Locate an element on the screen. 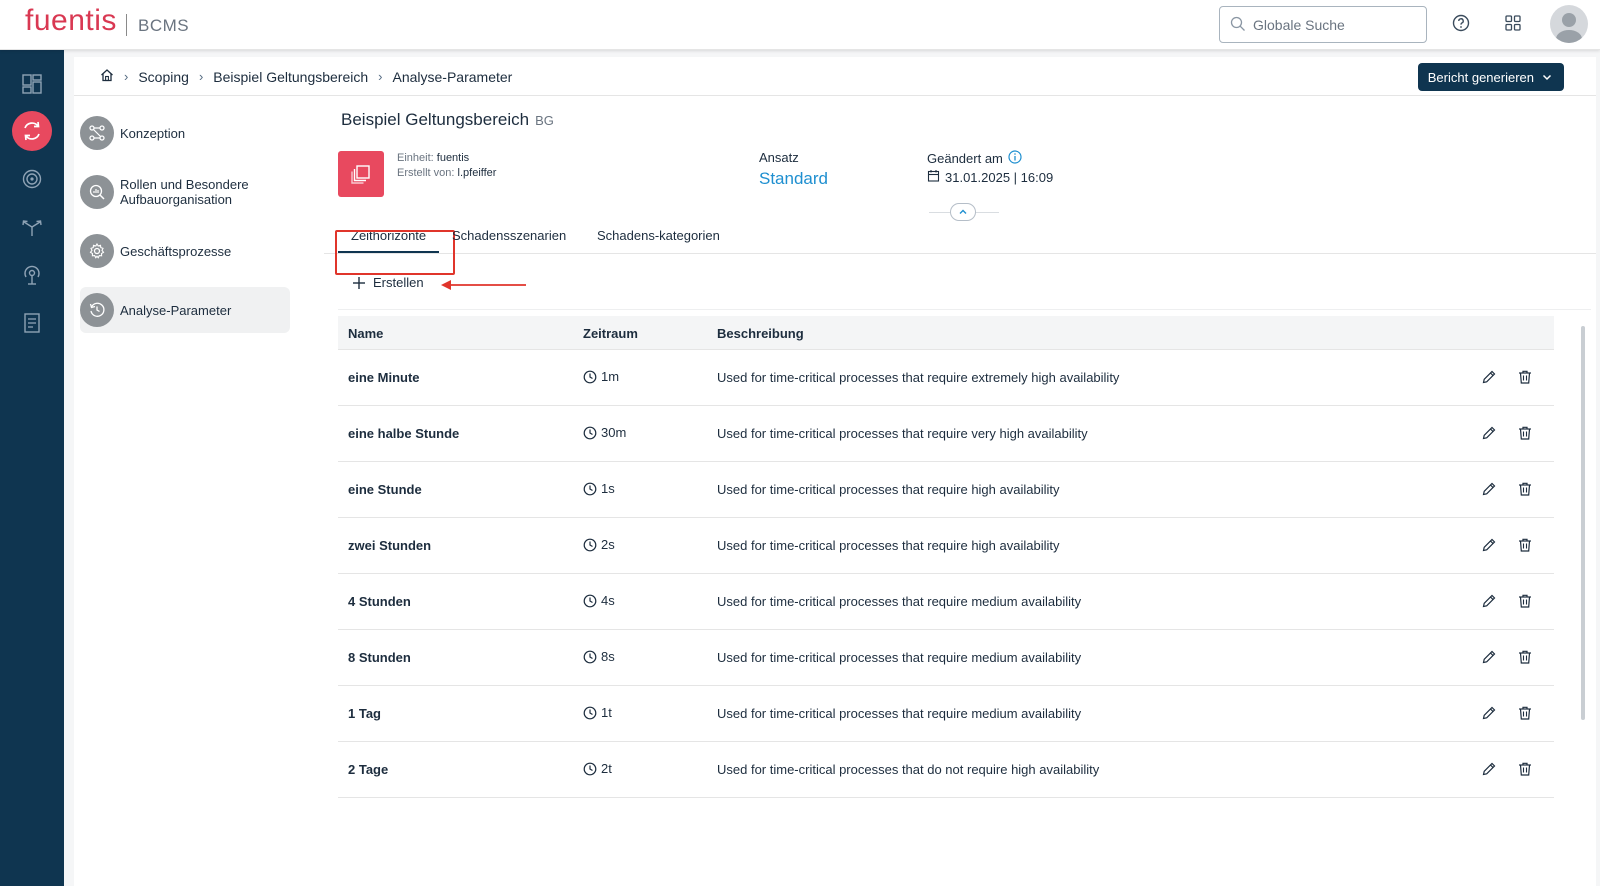 The width and height of the screenshot is (1600, 886). gear-icon is located at coordinates (97, 251).